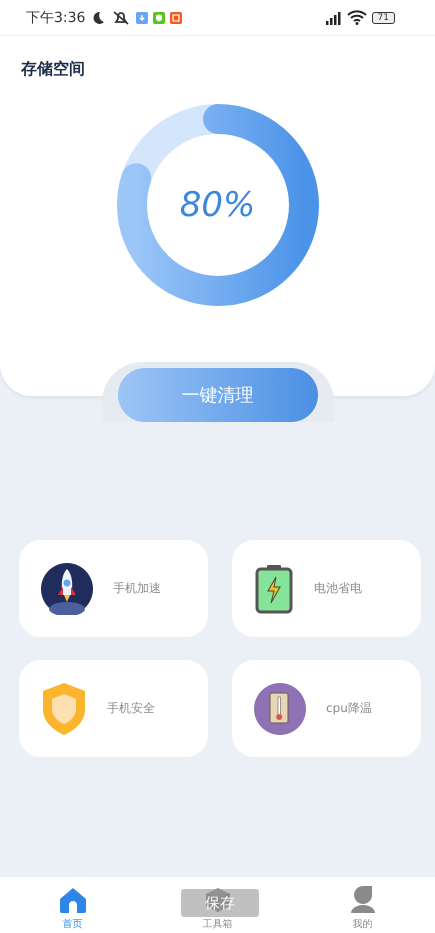  Describe the element at coordinates (72, 900) in the screenshot. I see `home-icon` at that location.